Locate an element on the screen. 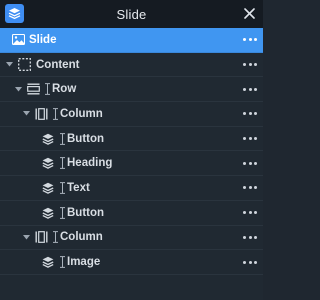 The height and width of the screenshot is (300, 320). tree-item-row: Row is located at coordinates (131, 90).